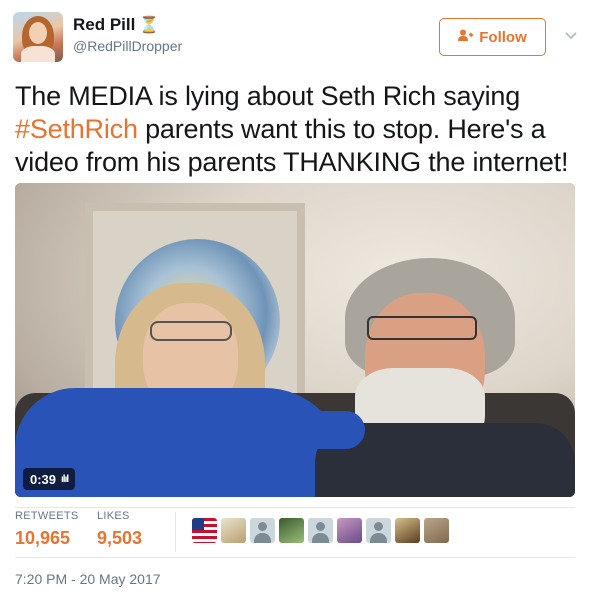 Image resolution: width=591 pixels, height=594 pixels. Describe the element at coordinates (43, 479) in the screenshot. I see `video-duration: 0:39` at that location.